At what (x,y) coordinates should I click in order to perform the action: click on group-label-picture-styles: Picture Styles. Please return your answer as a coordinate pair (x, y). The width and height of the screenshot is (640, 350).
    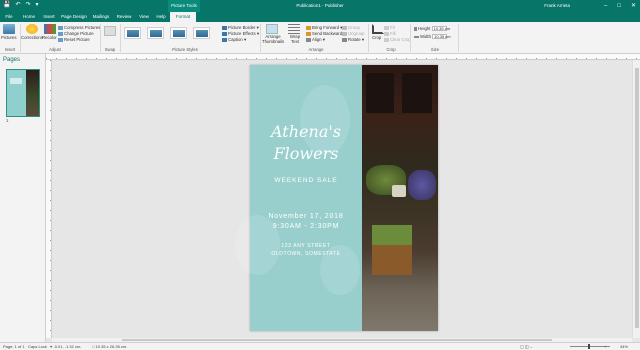
    Looking at the image, I should click on (185, 49).